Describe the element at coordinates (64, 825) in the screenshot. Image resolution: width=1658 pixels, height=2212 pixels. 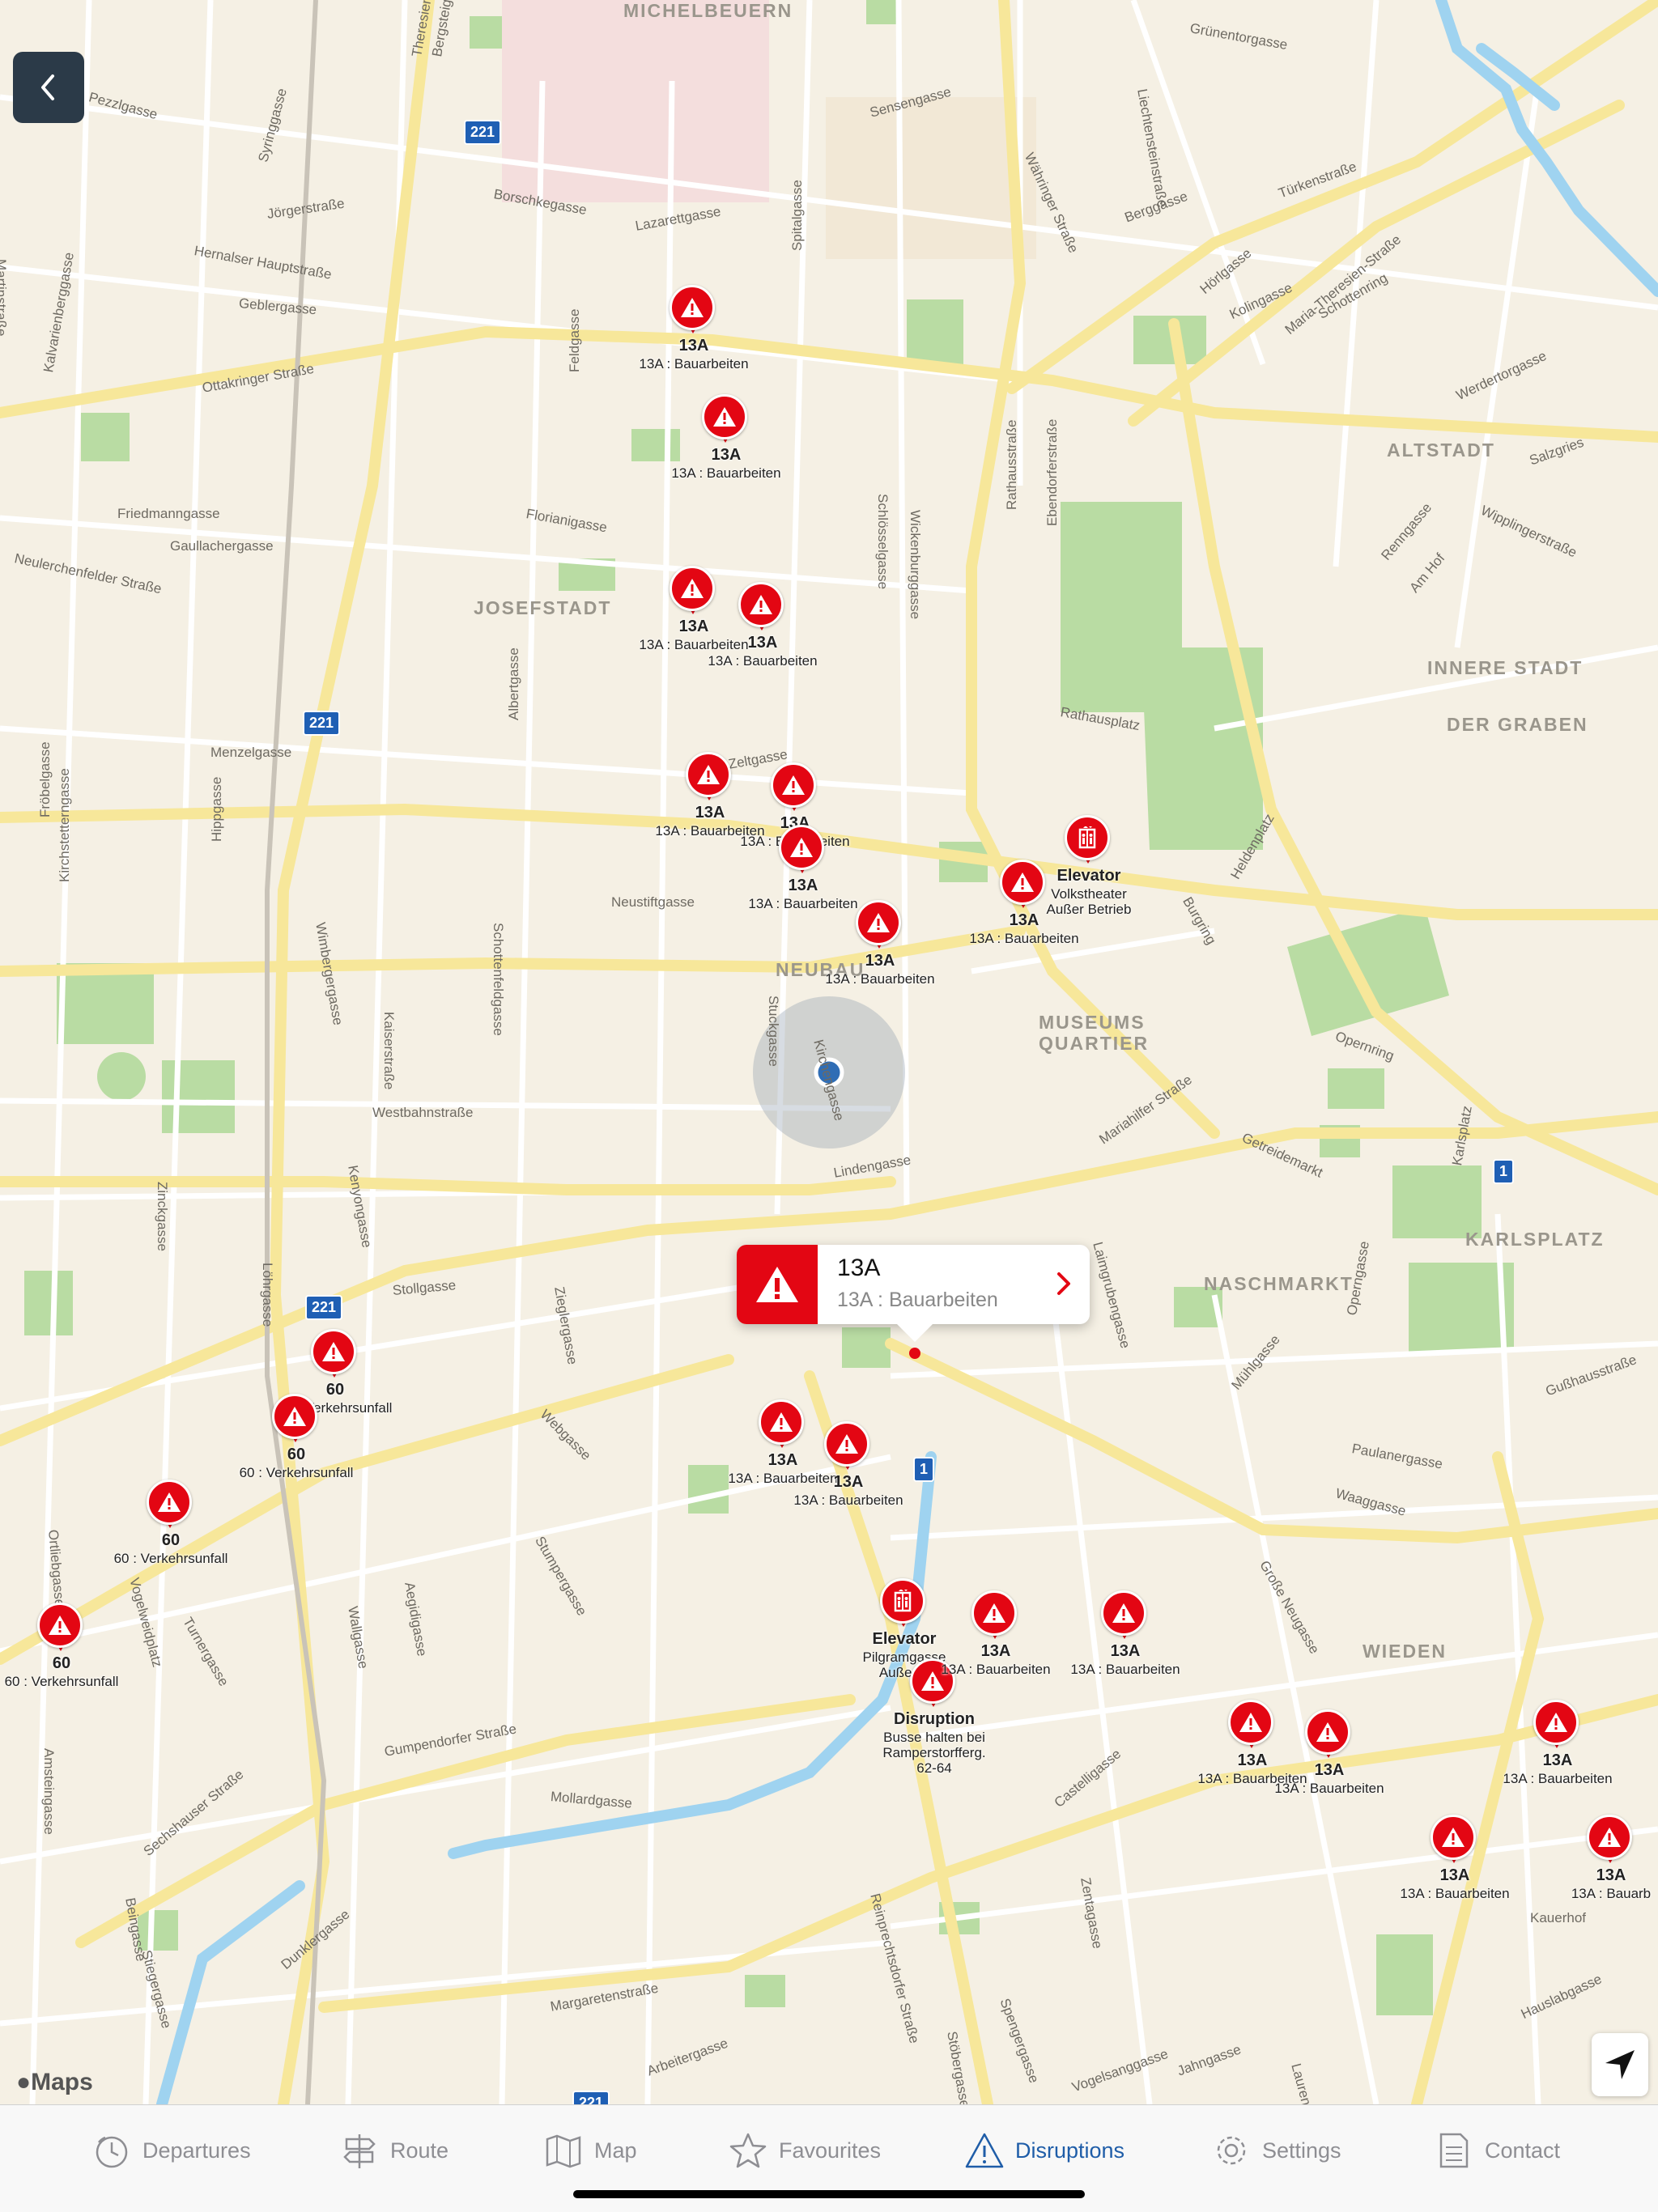
I see `street-label: Kirchstetterngasse` at that location.